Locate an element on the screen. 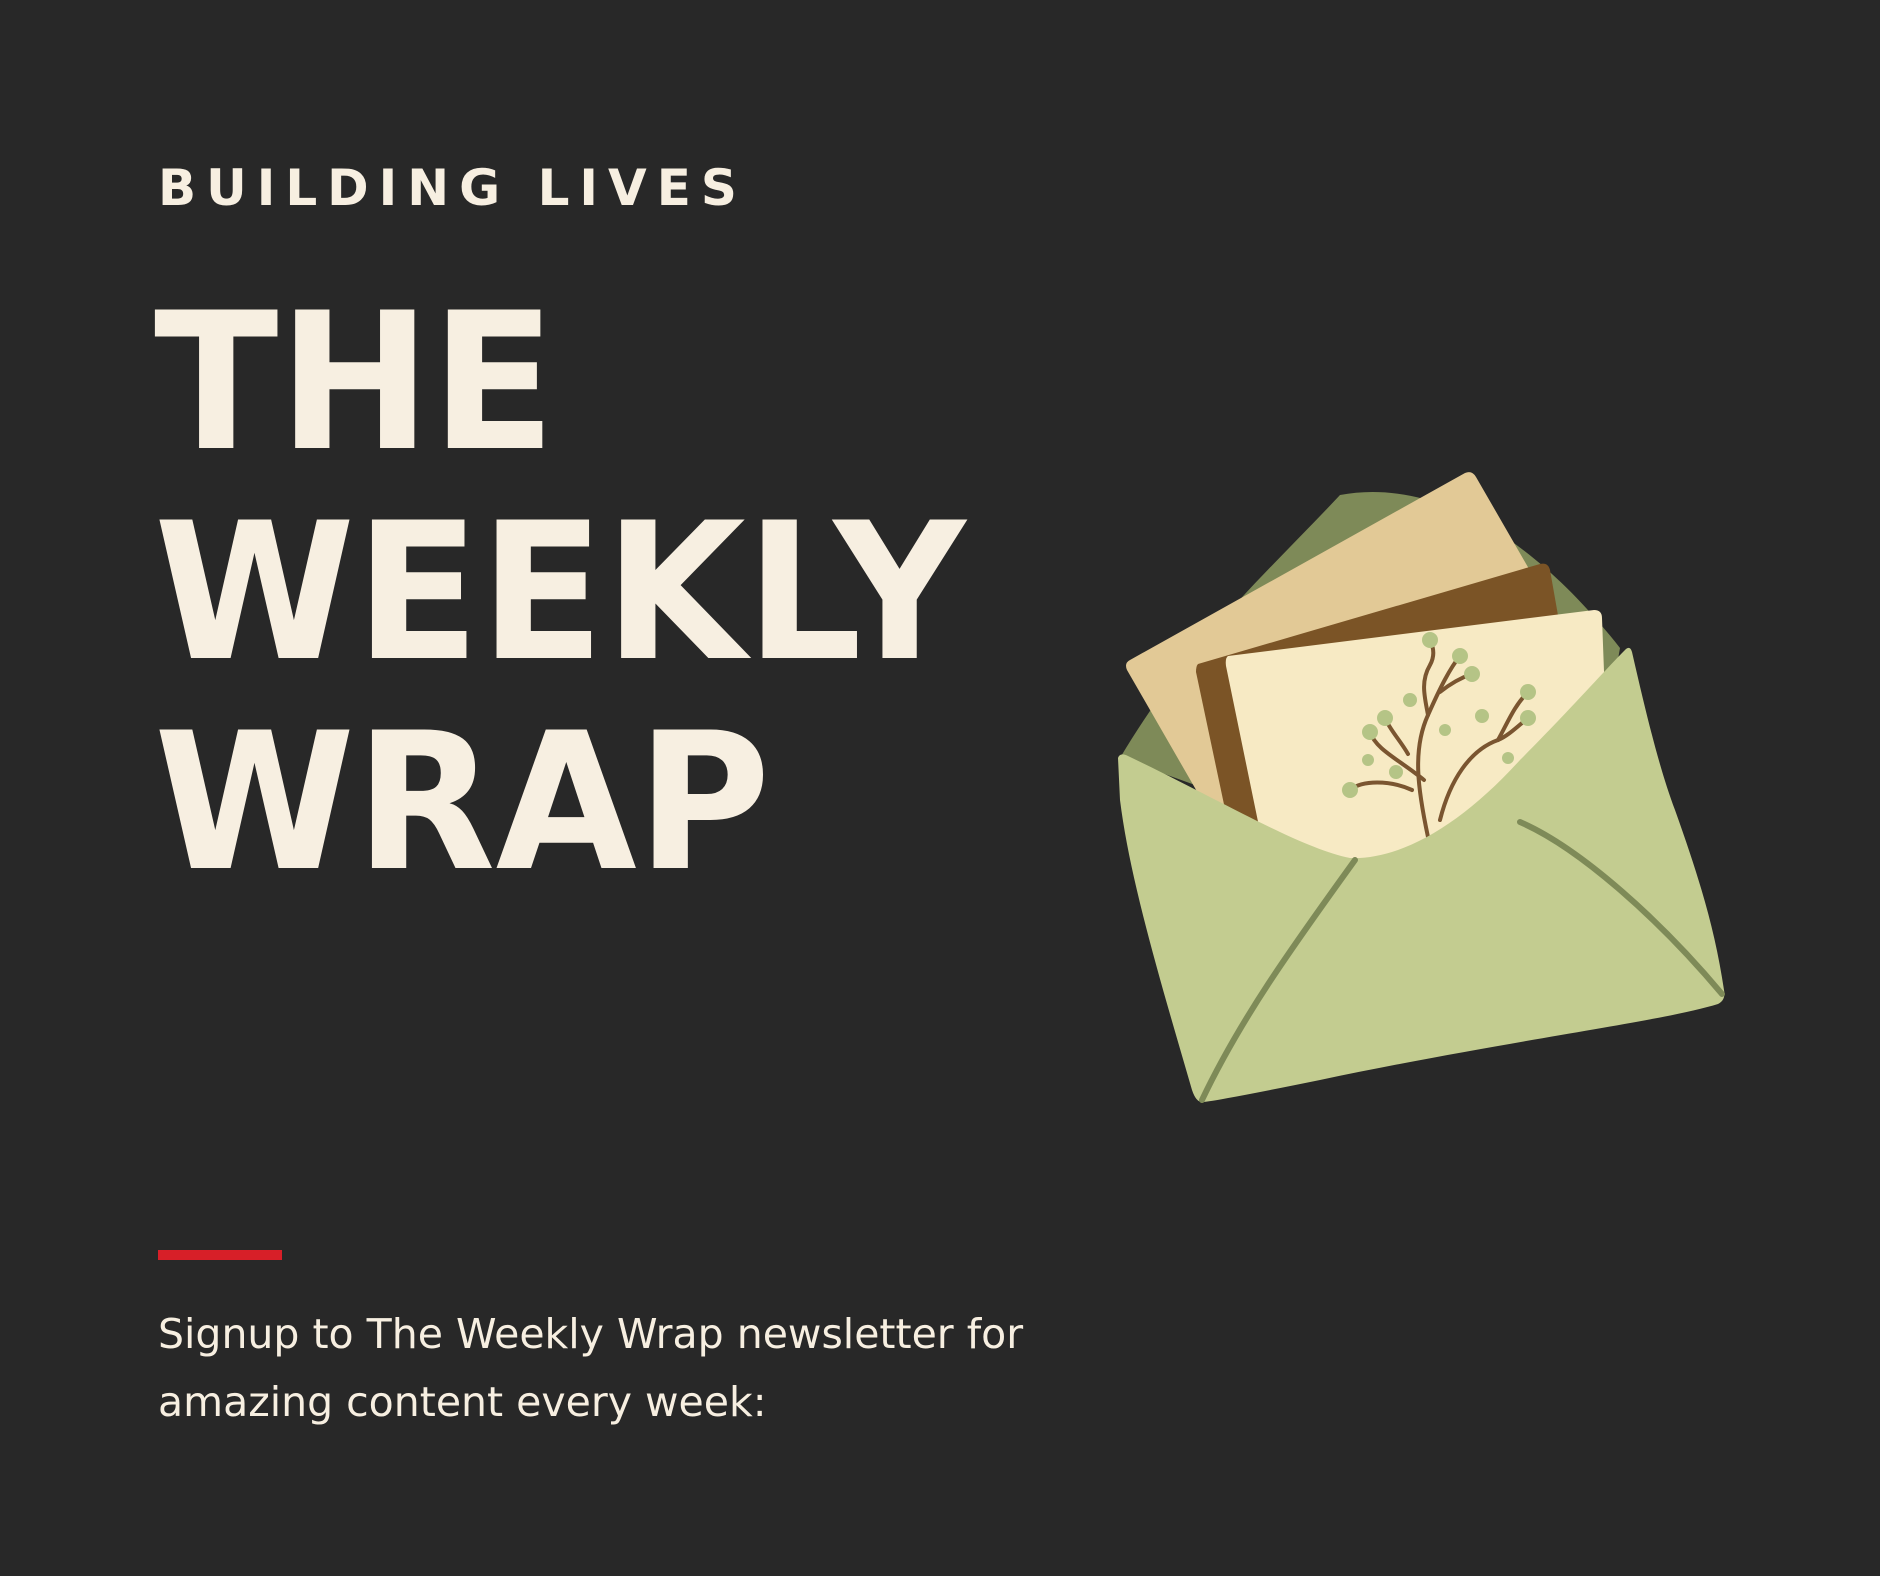  accent-divider is located at coordinates (220, 1255).